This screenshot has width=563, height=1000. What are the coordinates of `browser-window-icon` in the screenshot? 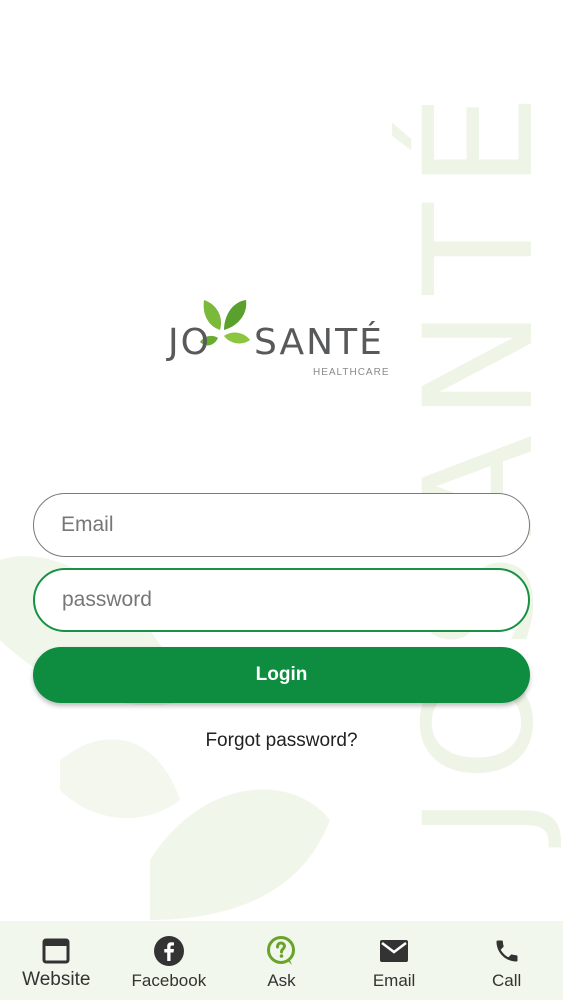 It's located at (56, 951).